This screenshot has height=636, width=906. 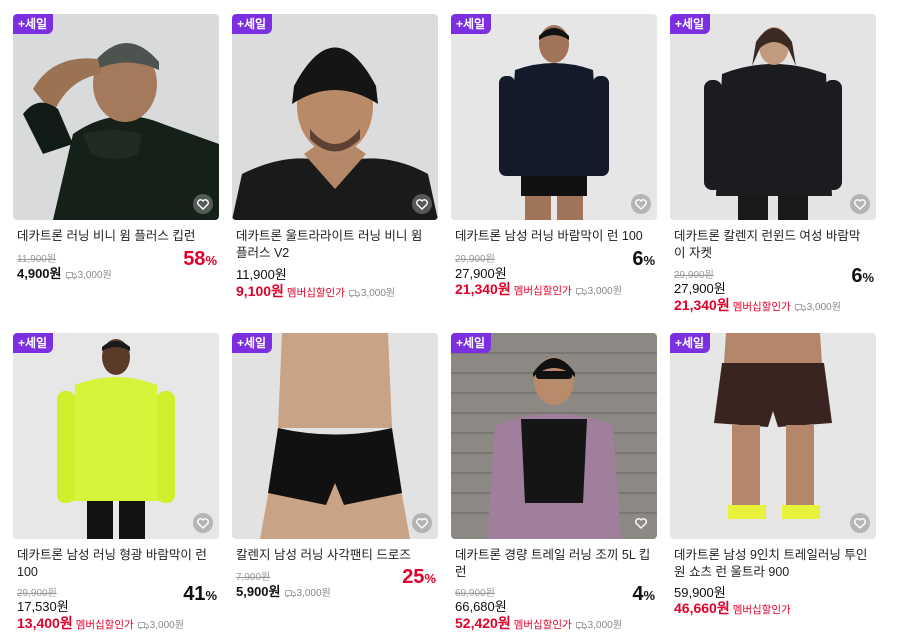 What do you see at coordinates (419, 577) in the screenshot?
I see `discount-rate: 25%` at bounding box center [419, 577].